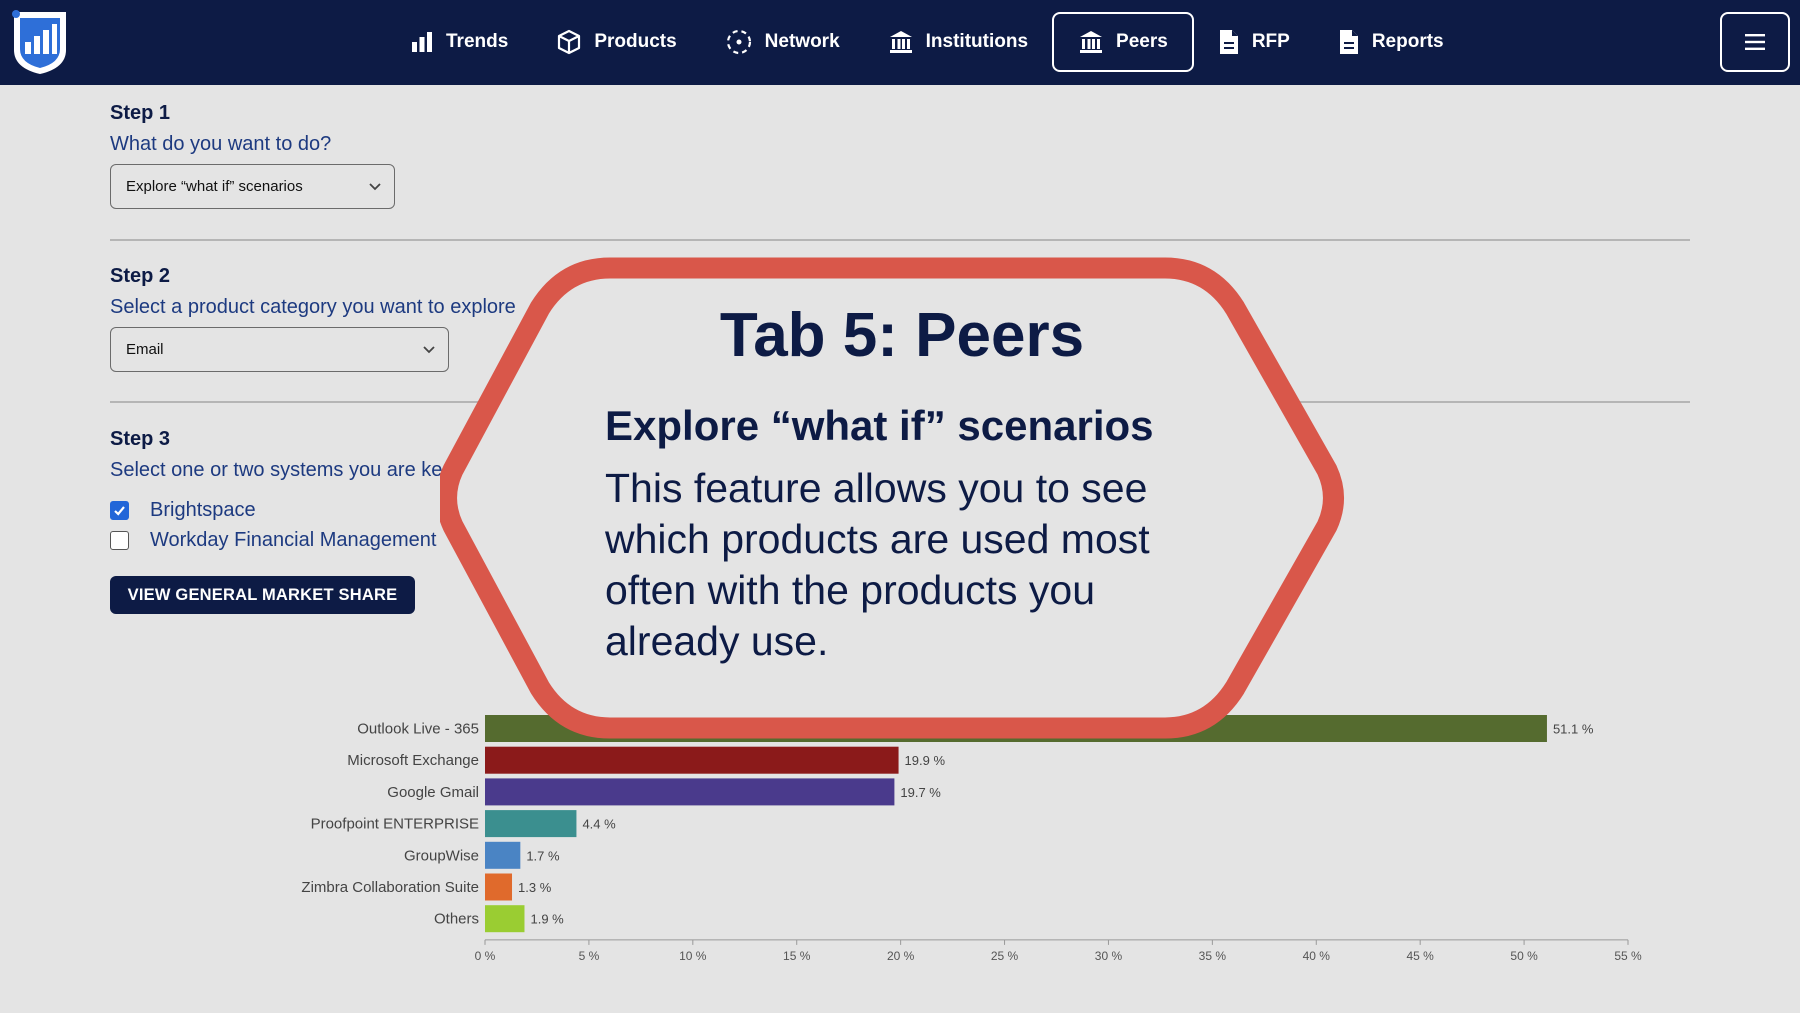 The width and height of the screenshot is (1800, 1013). Describe the element at coordinates (145, 349) in the screenshot. I see `category-select-value: Email` at that location.